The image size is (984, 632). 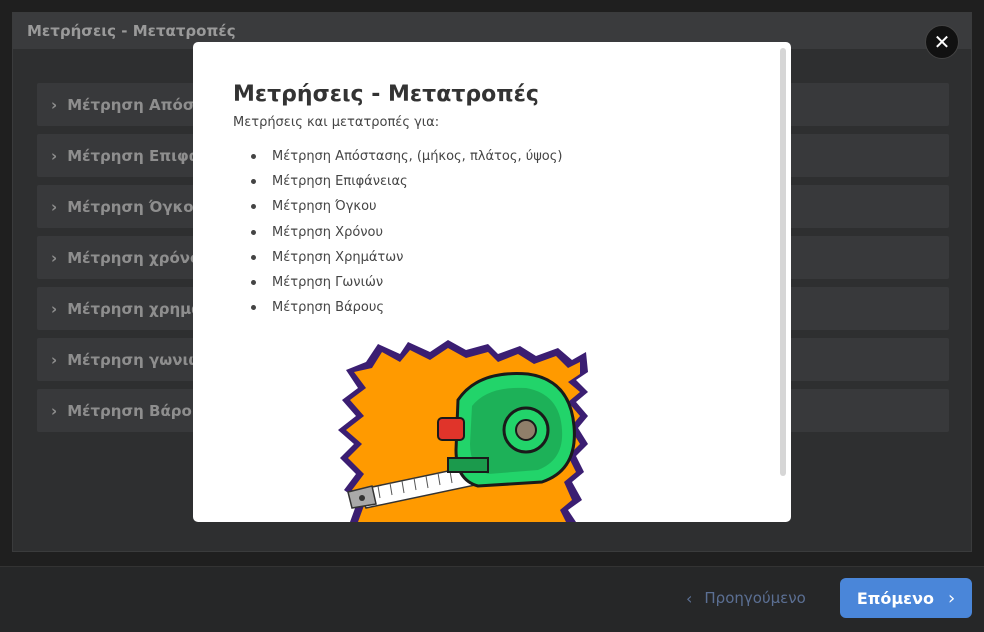 What do you see at coordinates (134, 410) in the screenshot?
I see `accordion-label: Μέτρηση Βάρου` at bounding box center [134, 410].